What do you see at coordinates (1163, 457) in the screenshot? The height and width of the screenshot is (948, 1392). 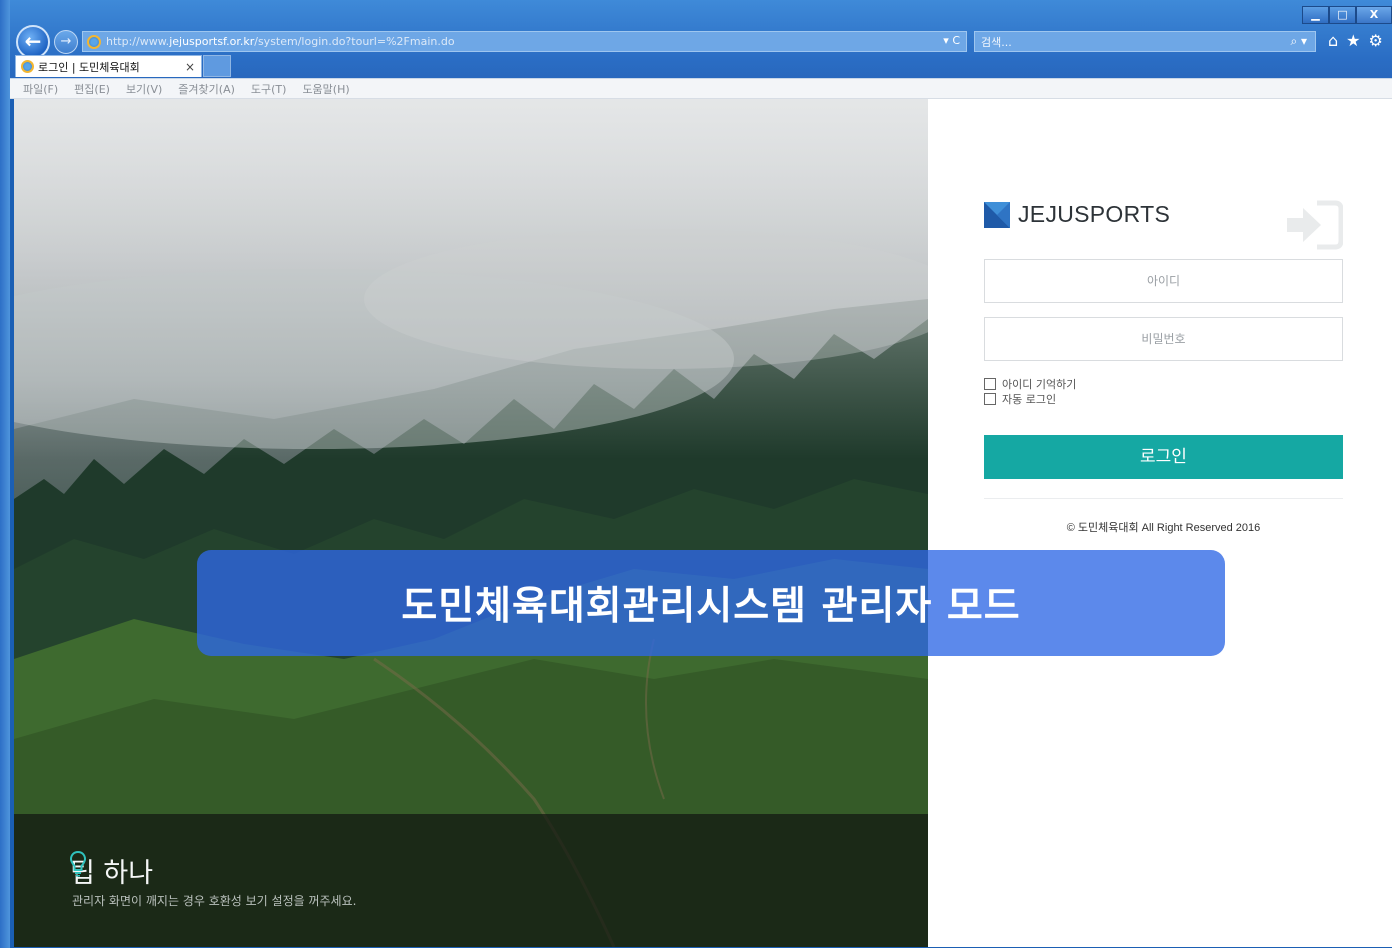 I see `login-button: 로그인` at bounding box center [1163, 457].